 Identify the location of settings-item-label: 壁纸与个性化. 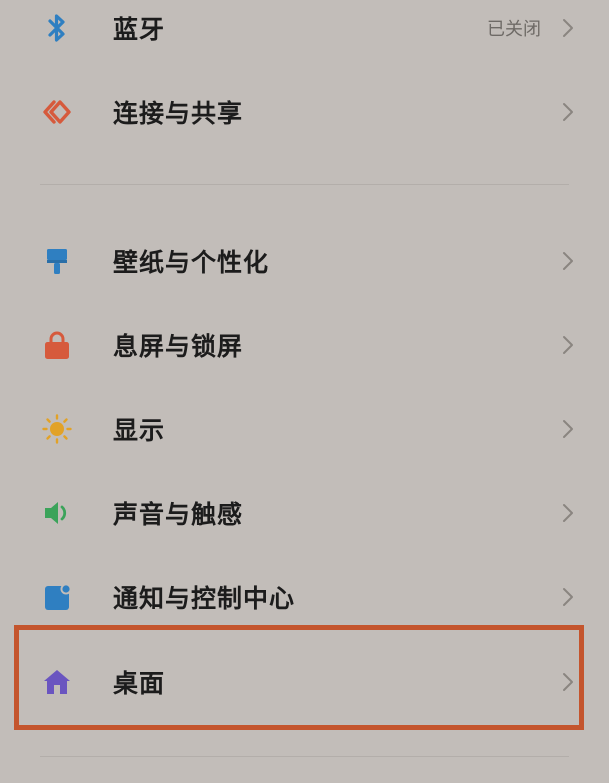
(191, 262).